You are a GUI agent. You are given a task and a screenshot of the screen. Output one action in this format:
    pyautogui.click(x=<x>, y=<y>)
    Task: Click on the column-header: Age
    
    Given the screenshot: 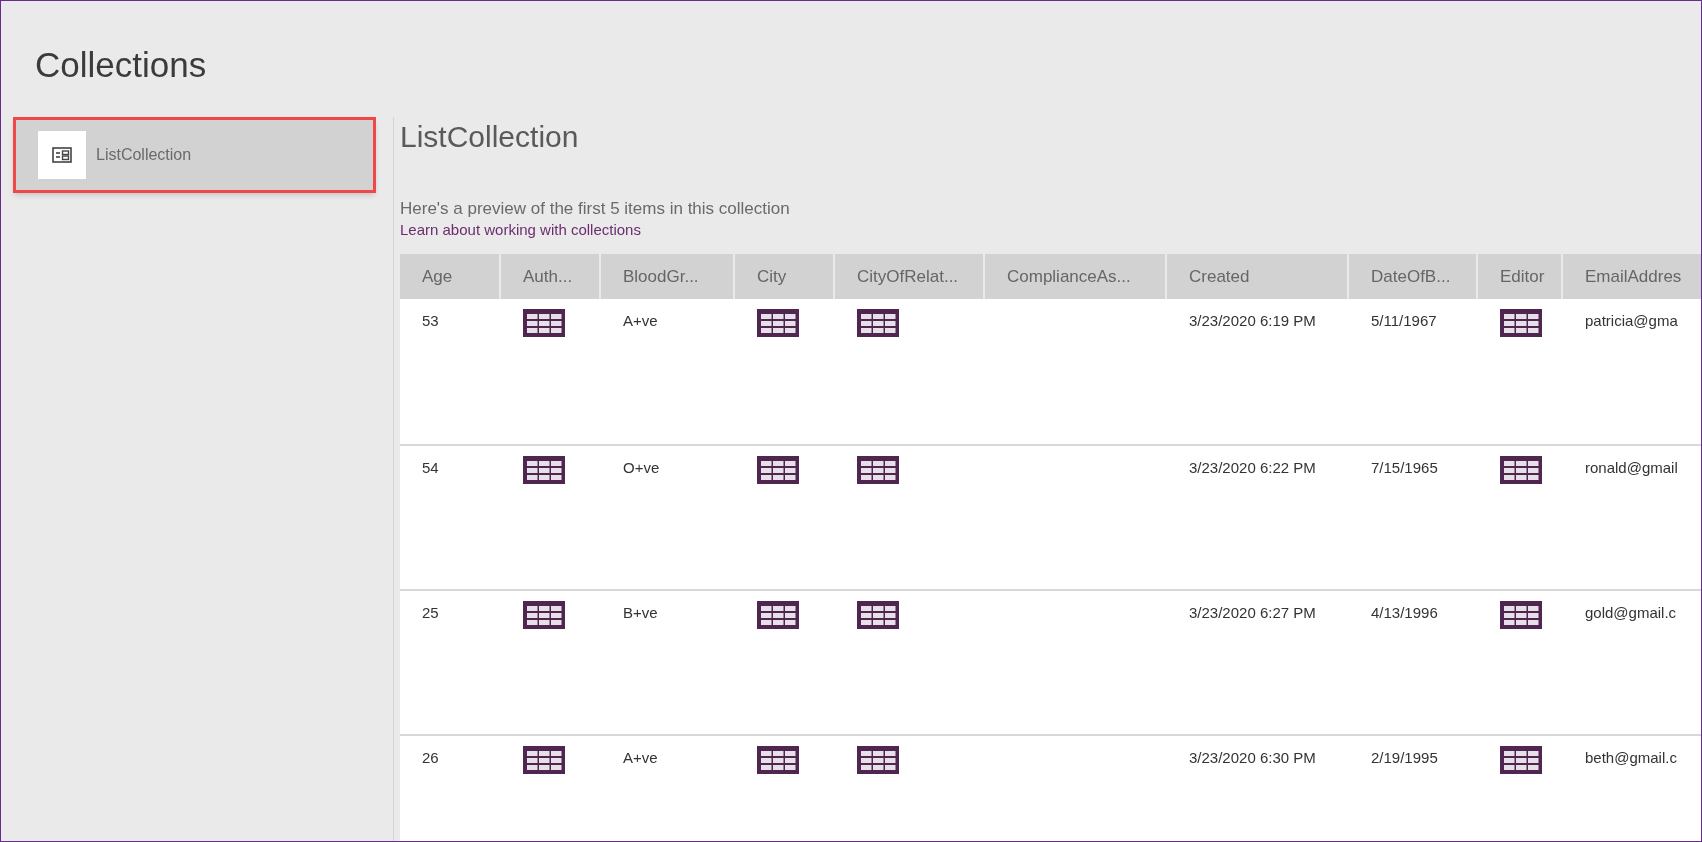 What is the action you would take?
    pyautogui.click(x=449, y=276)
    